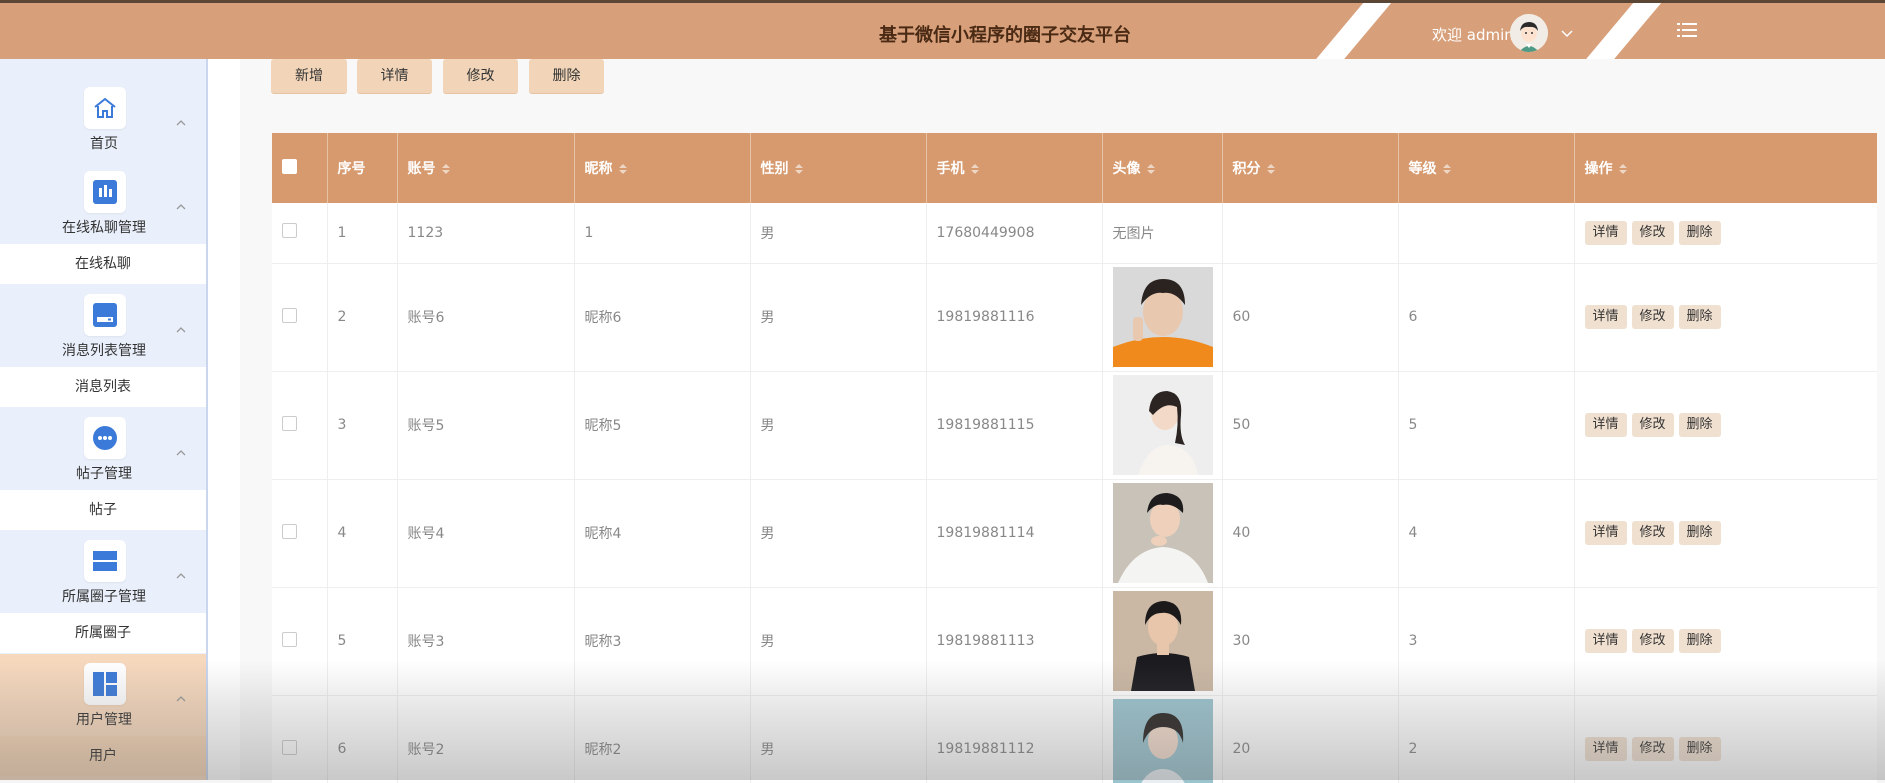 This screenshot has width=1885, height=783. Describe the element at coordinates (394, 76) in the screenshot. I see `detail-button: 详情` at that location.